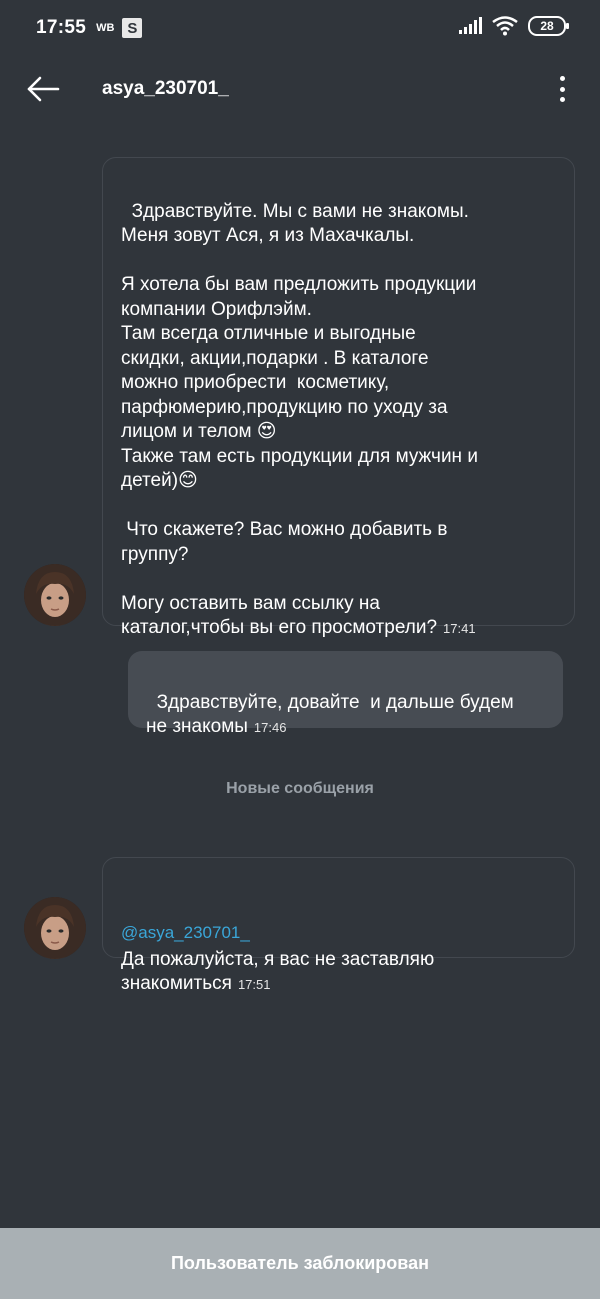  I want to click on carrier-label: WB, so click(105, 28).